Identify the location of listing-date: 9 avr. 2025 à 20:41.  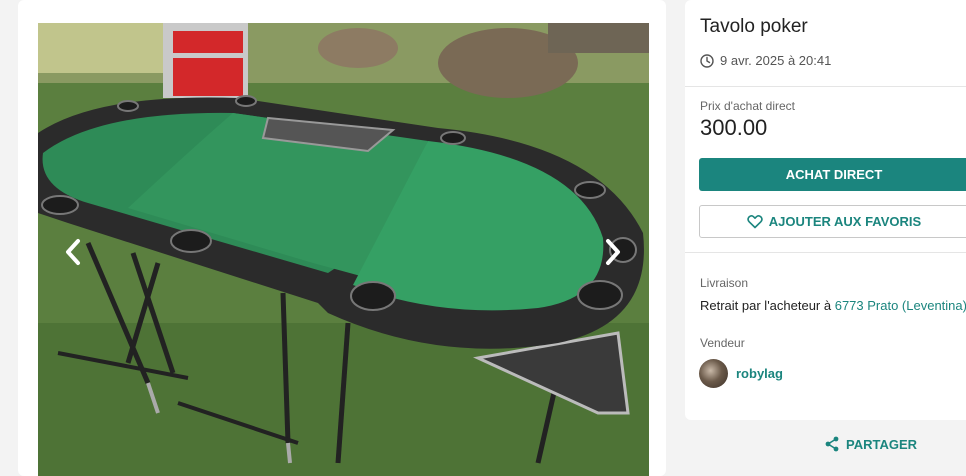
(765, 60).